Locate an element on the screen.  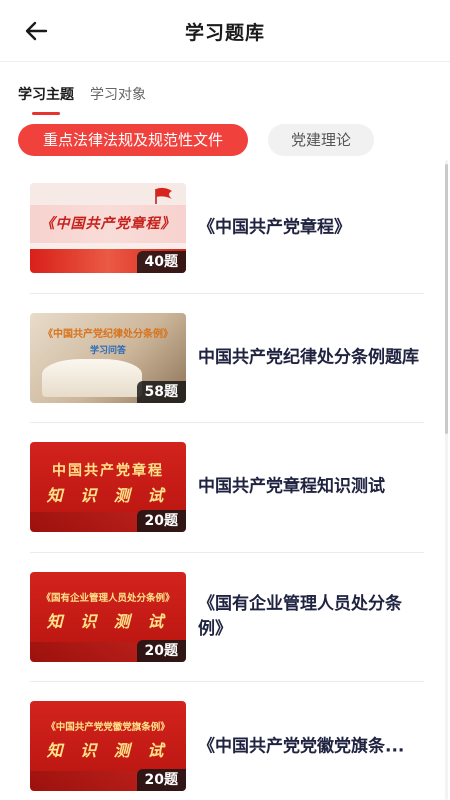
item-thumbnail: 《中国共产党纪律处分条例》 学习问答 58题 is located at coordinates (108, 357).